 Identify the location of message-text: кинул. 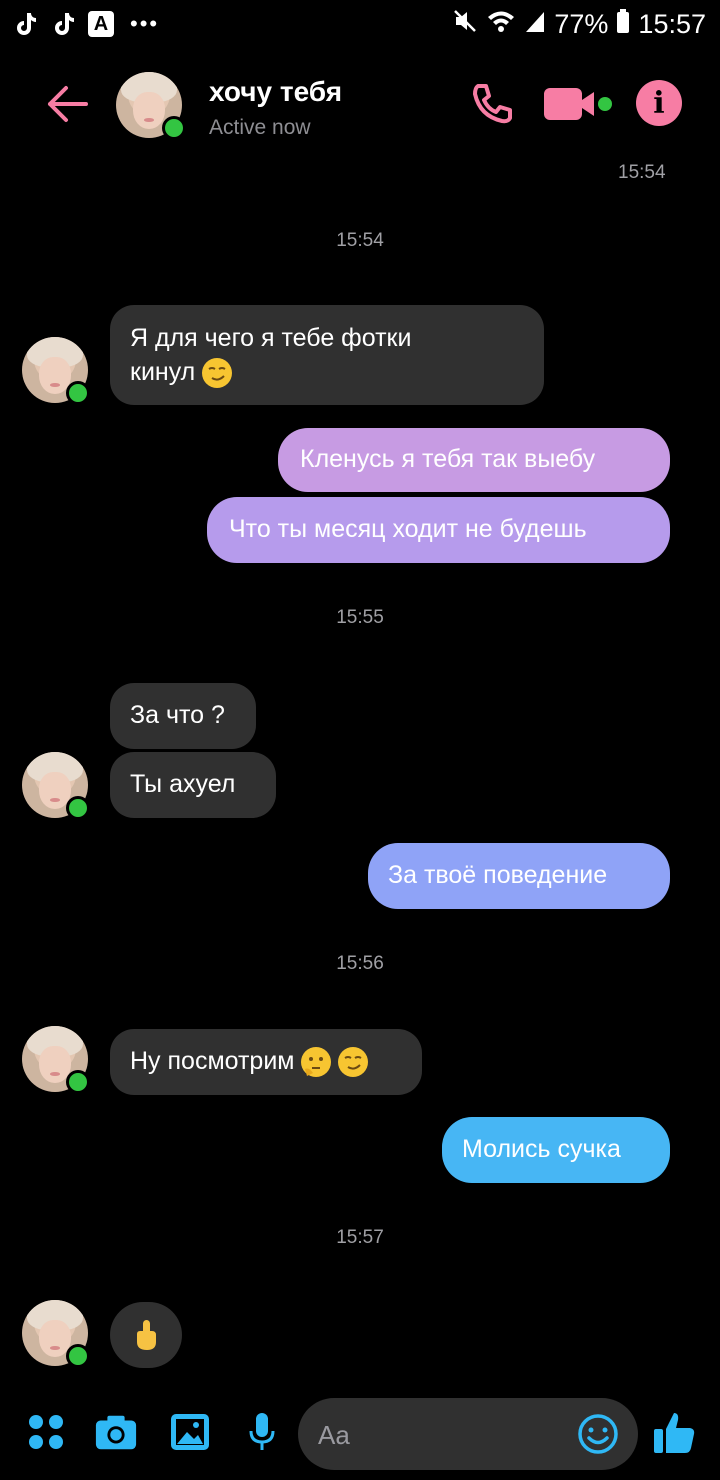
(163, 372).